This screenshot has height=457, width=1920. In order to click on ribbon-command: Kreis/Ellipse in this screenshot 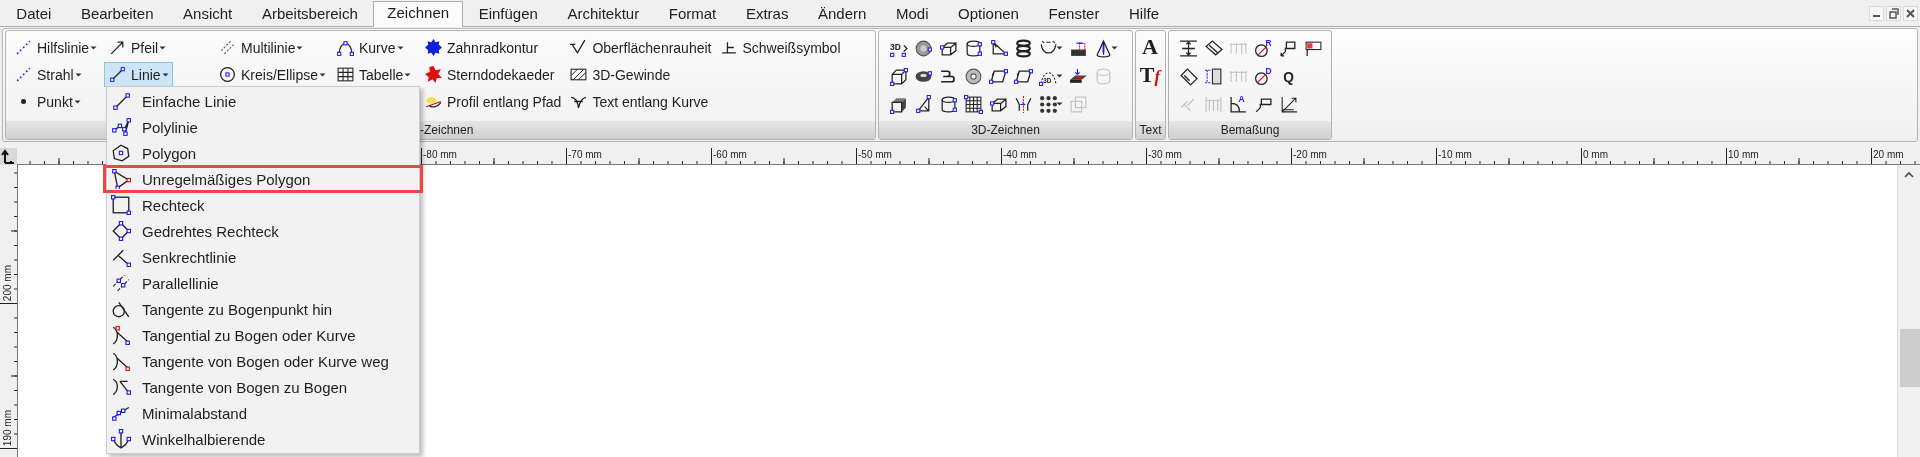, I will do `click(272, 74)`.